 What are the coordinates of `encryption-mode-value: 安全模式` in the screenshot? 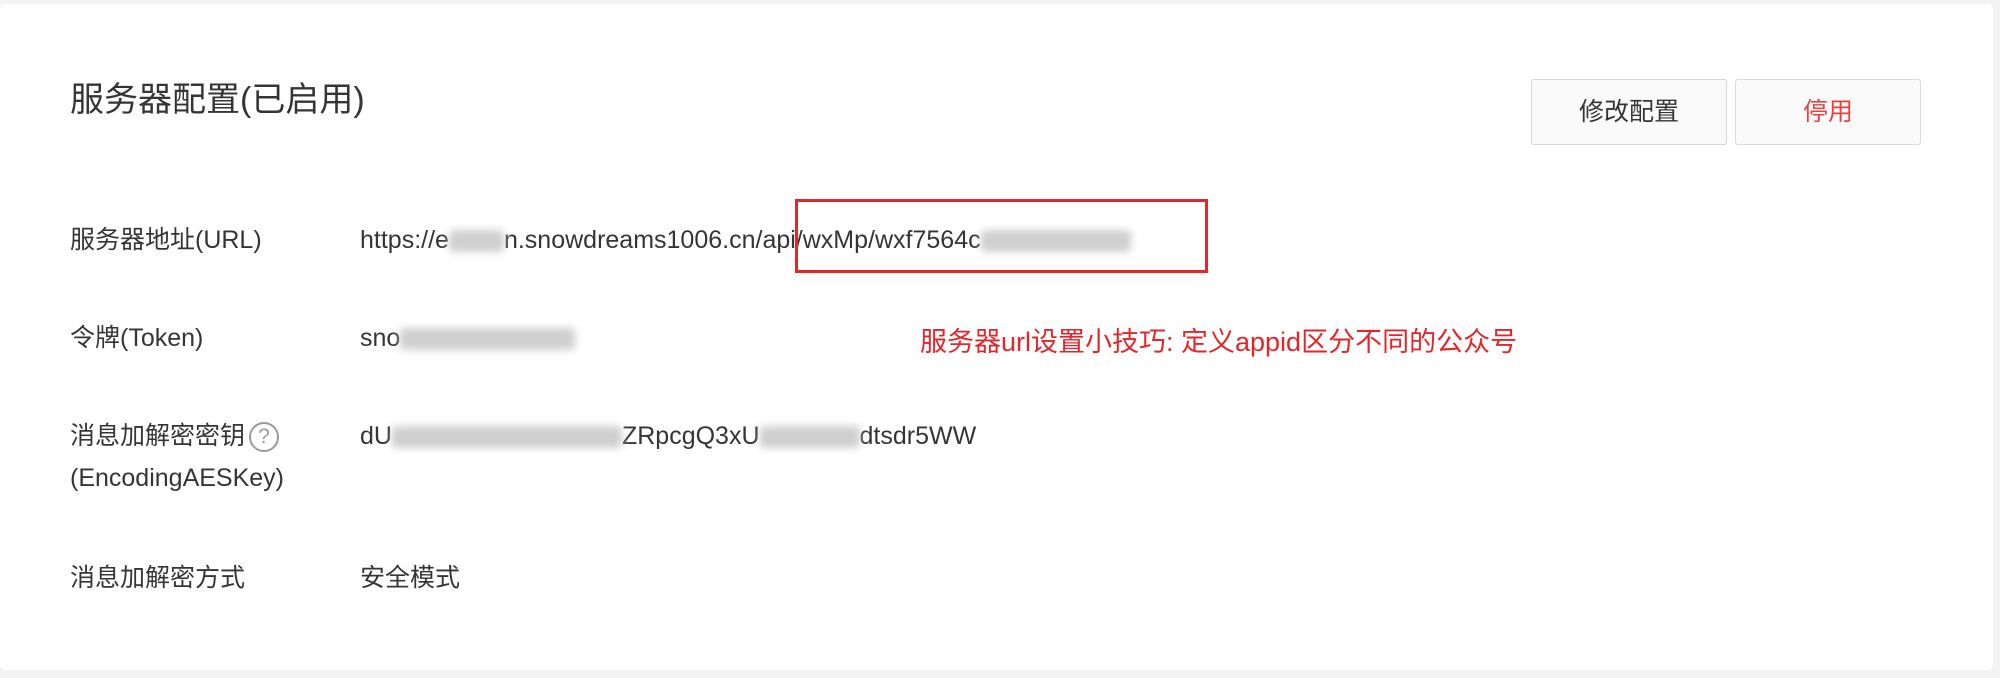 It's located at (410, 578).